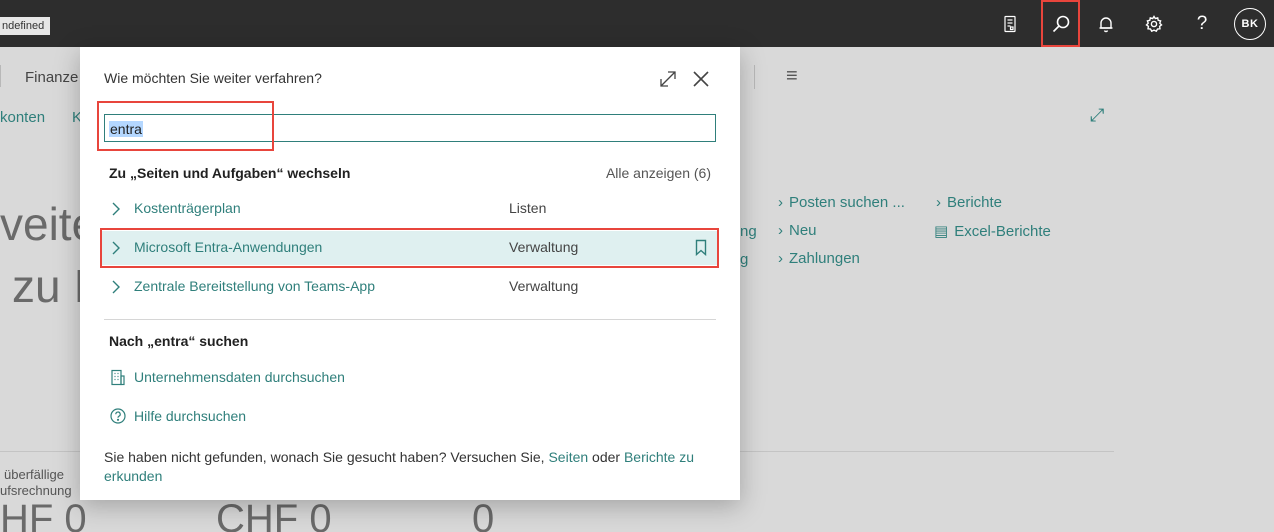 This screenshot has height=532, width=1274. I want to click on expand-page-icon: ⤢, so click(1097, 115).